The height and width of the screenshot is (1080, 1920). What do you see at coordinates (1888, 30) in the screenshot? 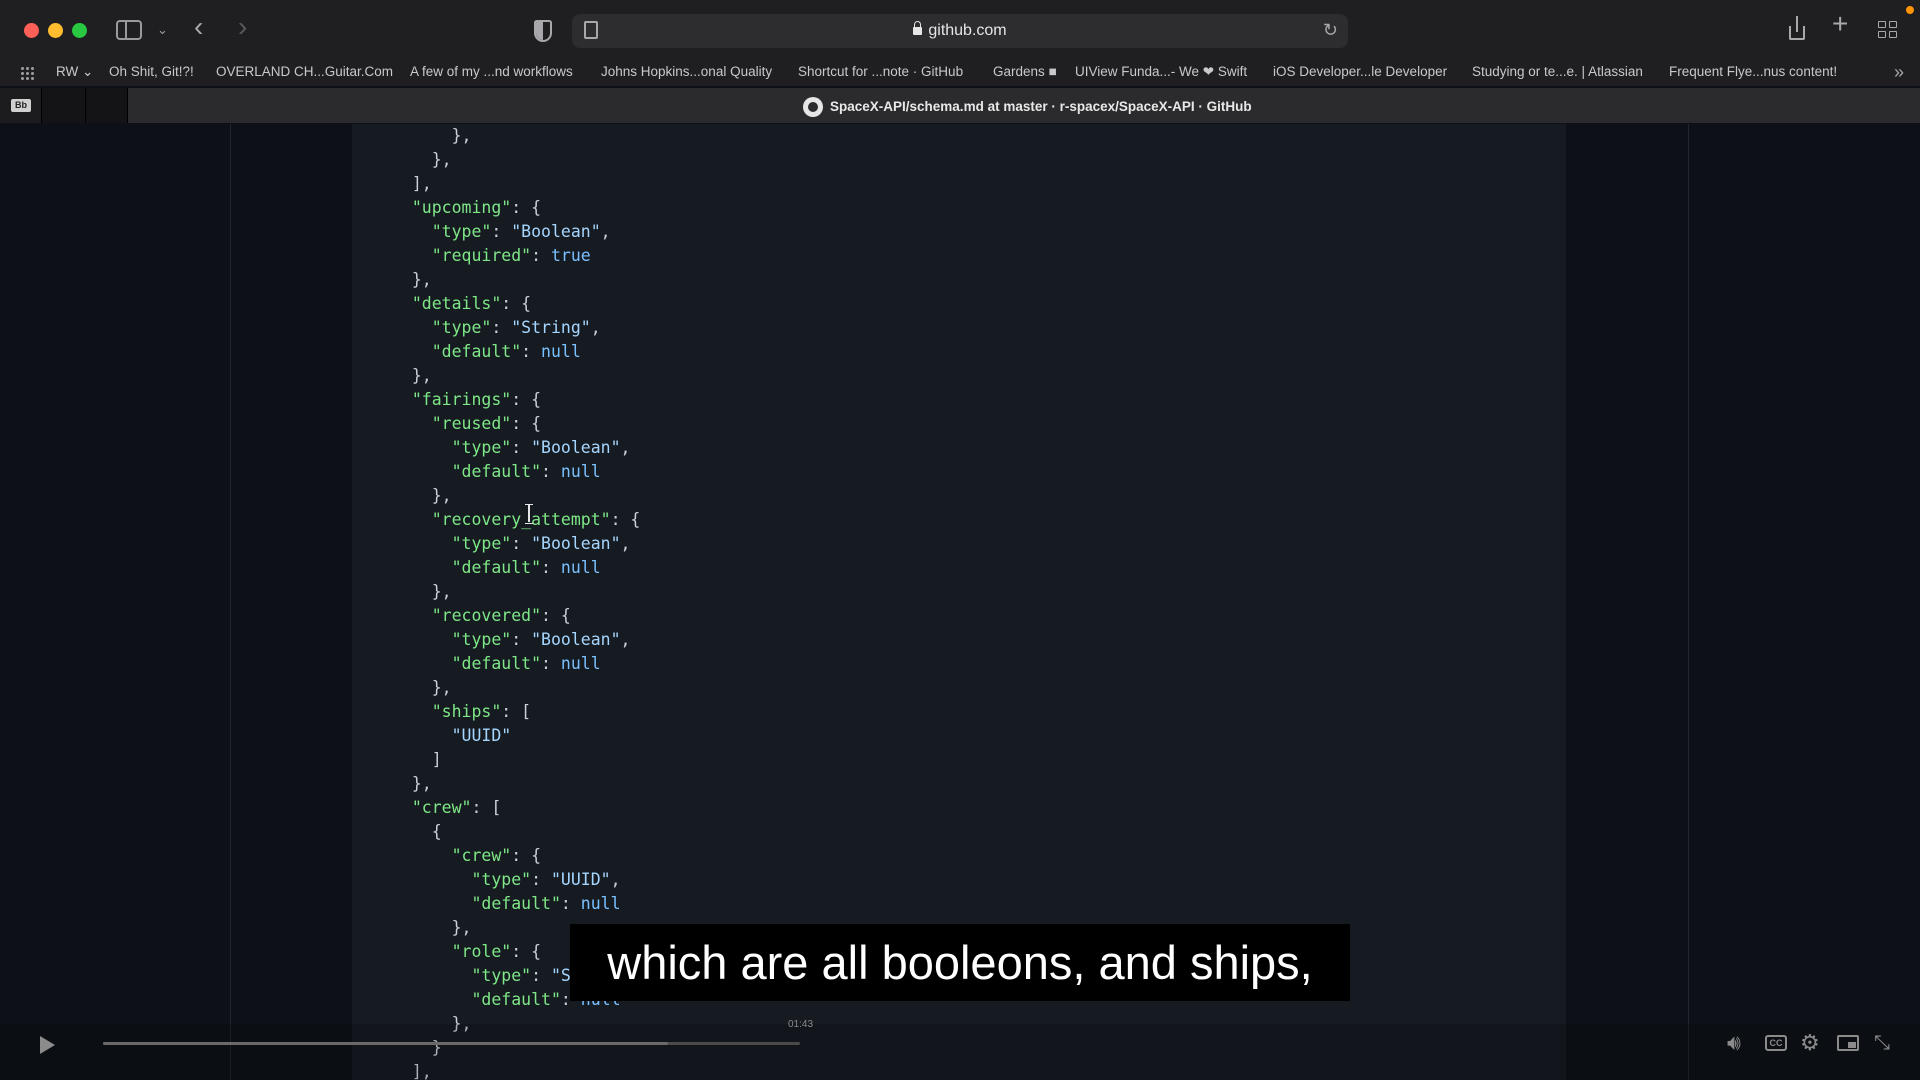
I see `tab-overview-icon` at bounding box center [1888, 30].